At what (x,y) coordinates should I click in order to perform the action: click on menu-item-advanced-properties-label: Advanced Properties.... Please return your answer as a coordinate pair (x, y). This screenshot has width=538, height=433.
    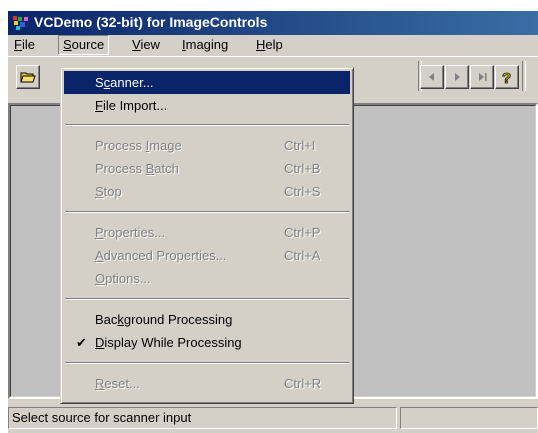
    Looking at the image, I should click on (161, 255).